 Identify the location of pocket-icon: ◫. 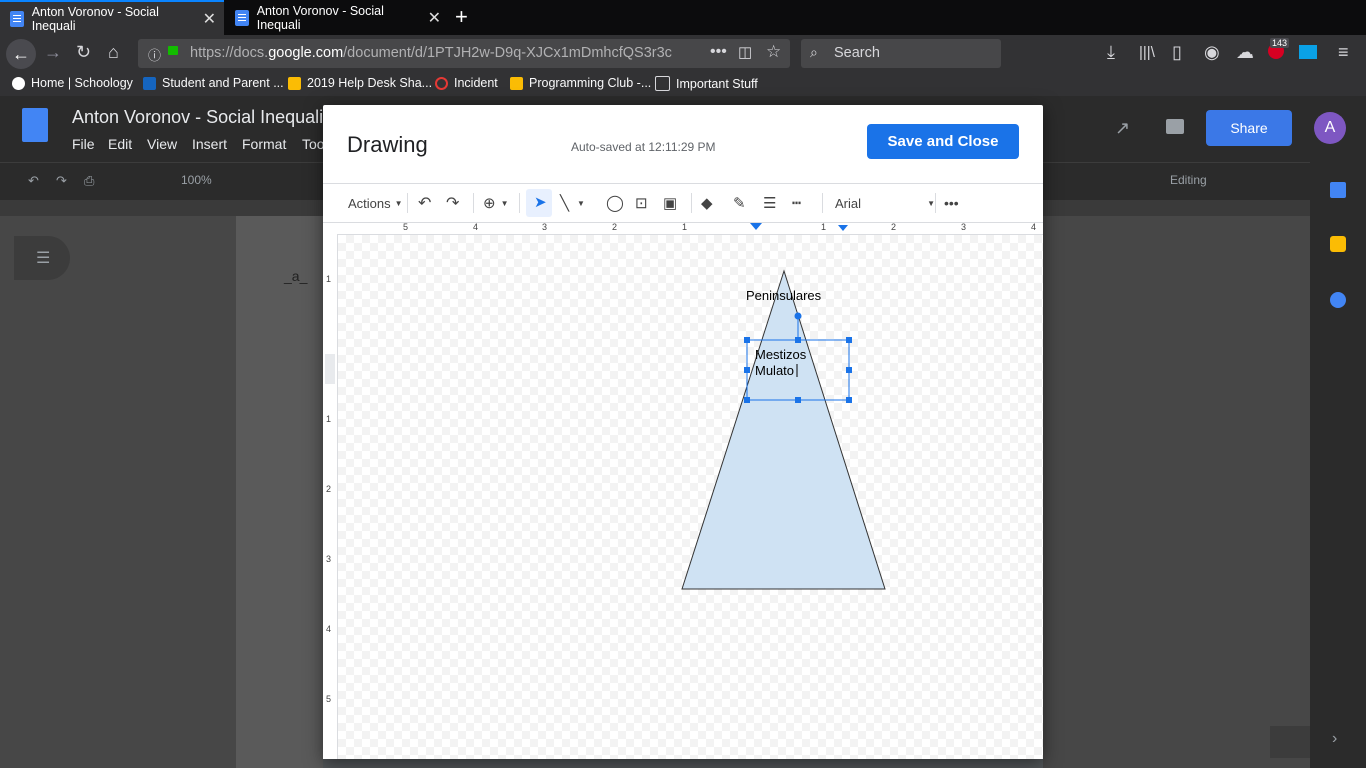
(745, 52).